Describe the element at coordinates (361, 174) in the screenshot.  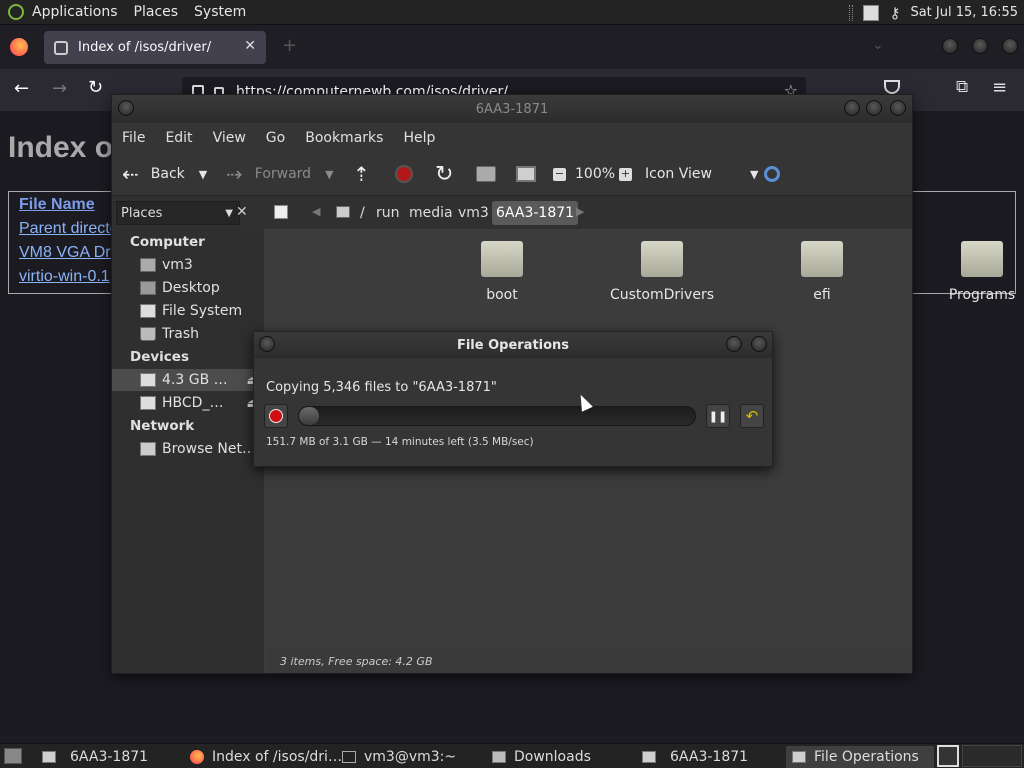
I see `up-button: ⇡` at that location.